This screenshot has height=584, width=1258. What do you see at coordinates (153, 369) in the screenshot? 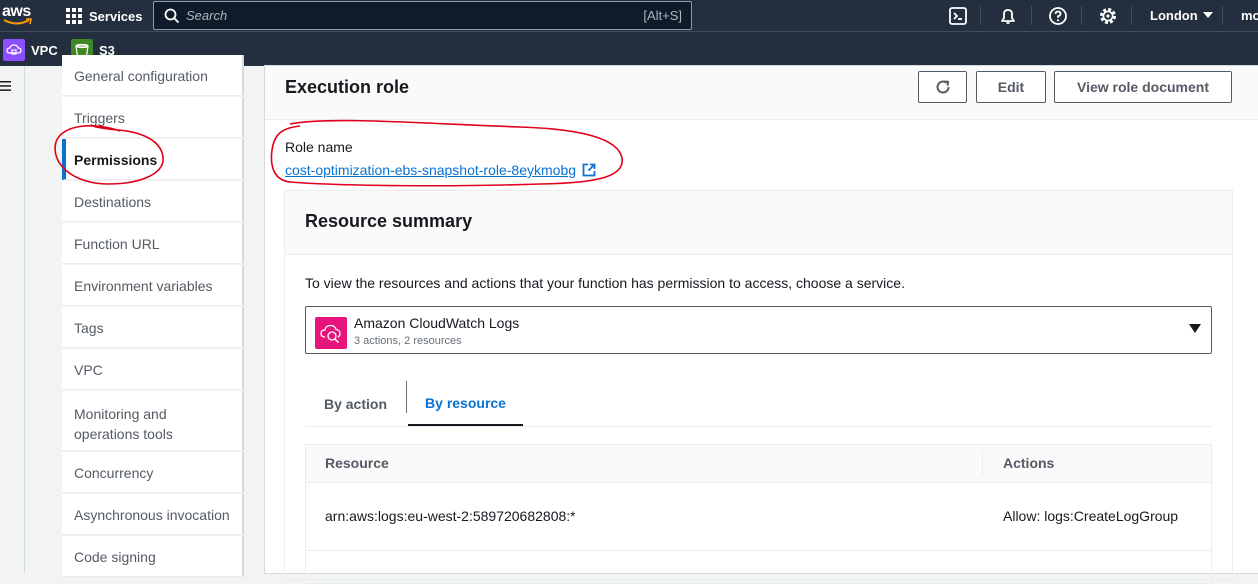
I see `section-nav-vpc: VPC` at bounding box center [153, 369].